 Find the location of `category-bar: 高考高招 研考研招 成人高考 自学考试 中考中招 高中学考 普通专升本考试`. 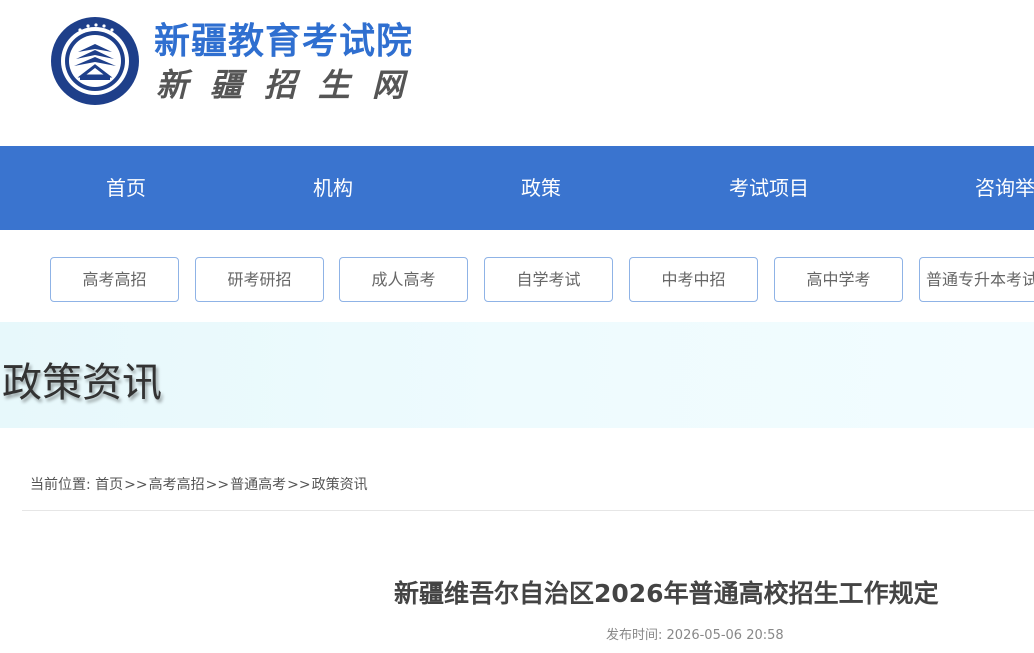

category-bar: 高考高招 研考研招 成人高考 自学考试 中考中招 高中学考 普通专升本考试 is located at coordinates (517, 276).